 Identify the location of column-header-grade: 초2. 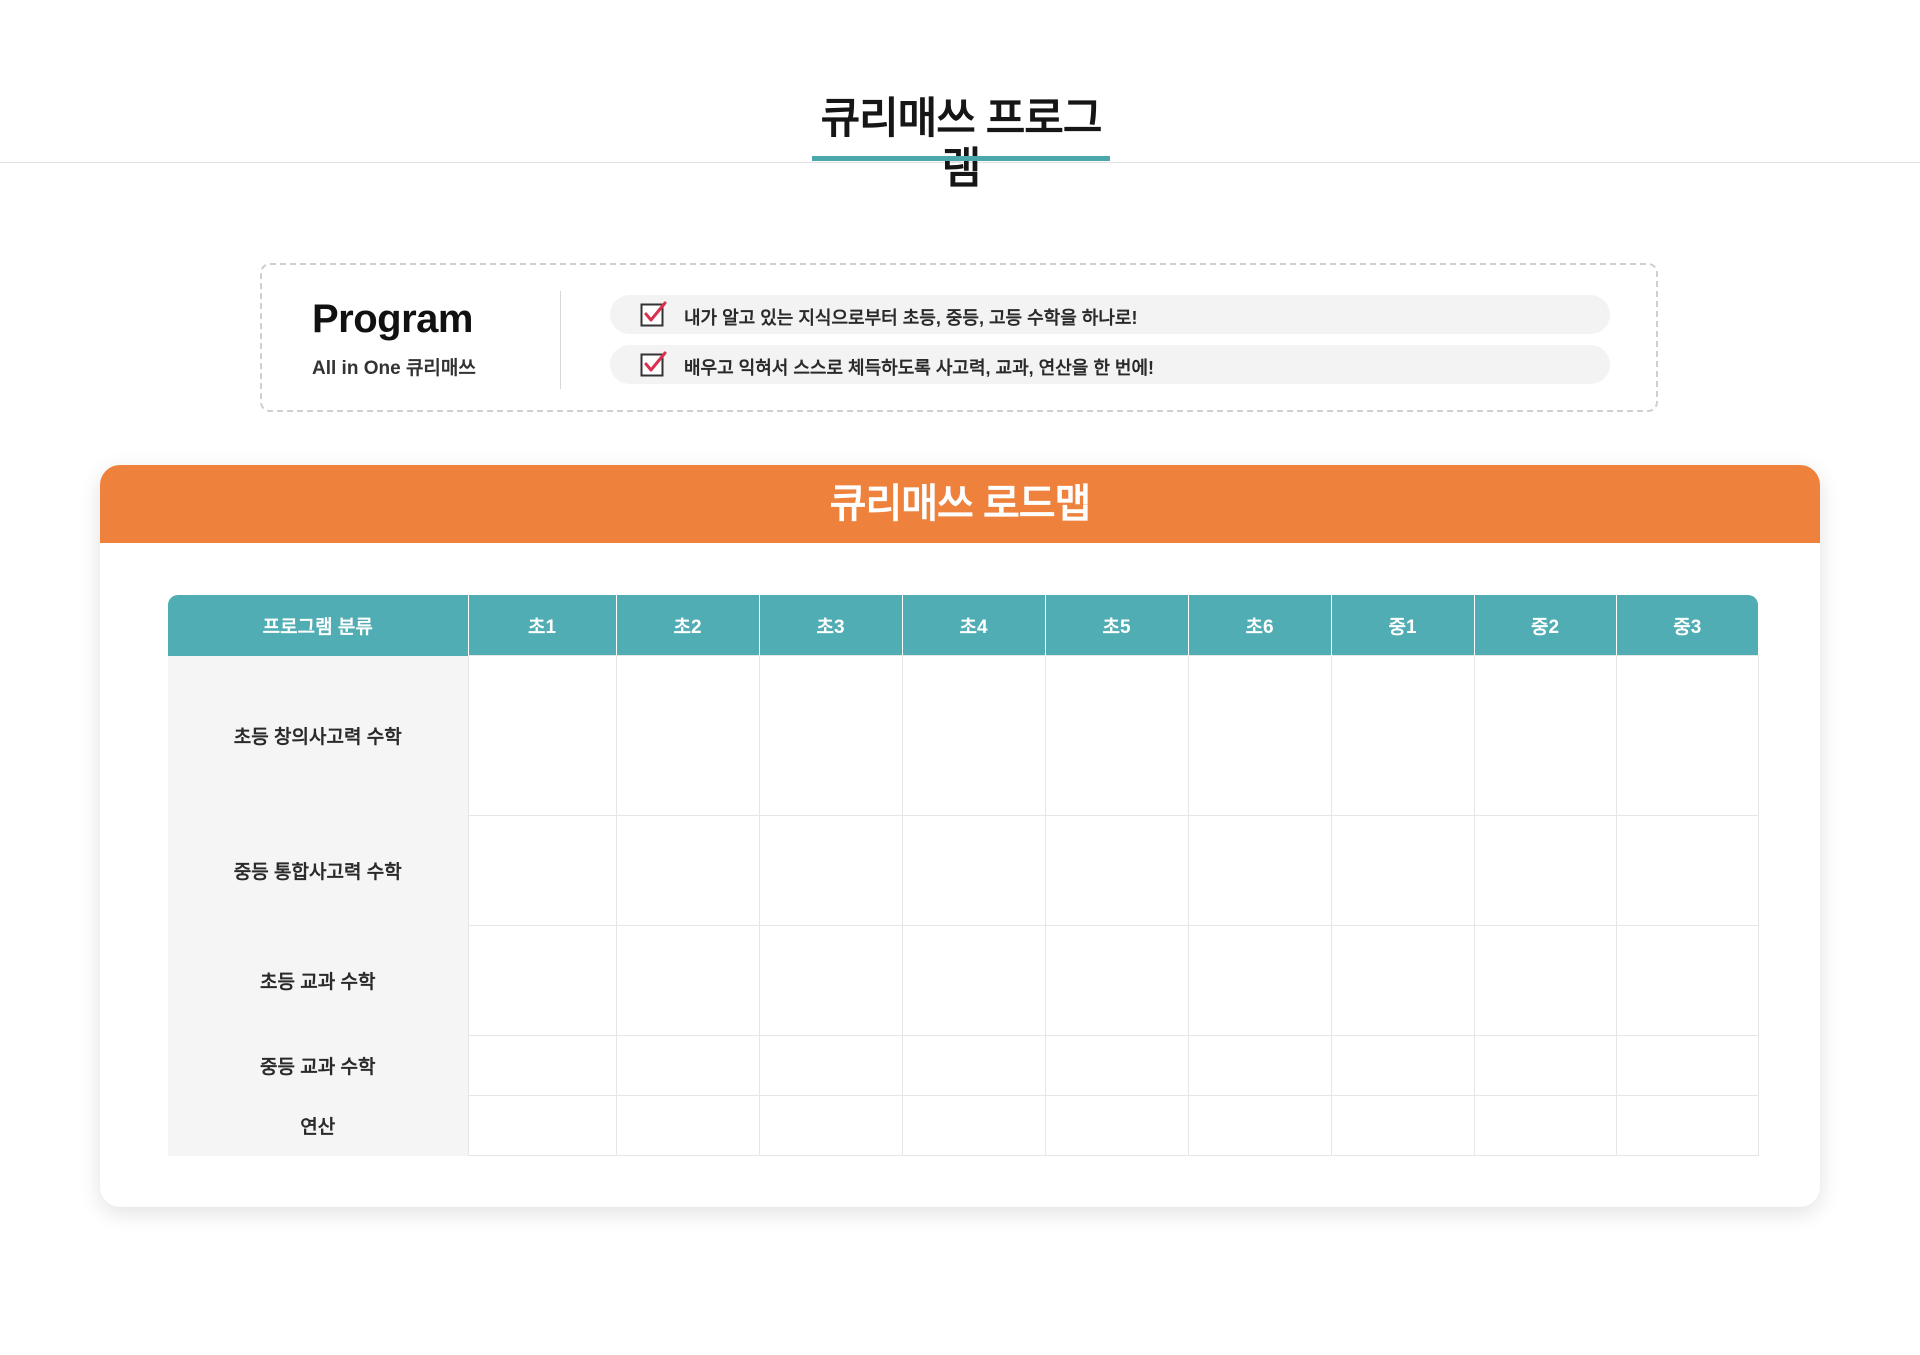
(687, 625).